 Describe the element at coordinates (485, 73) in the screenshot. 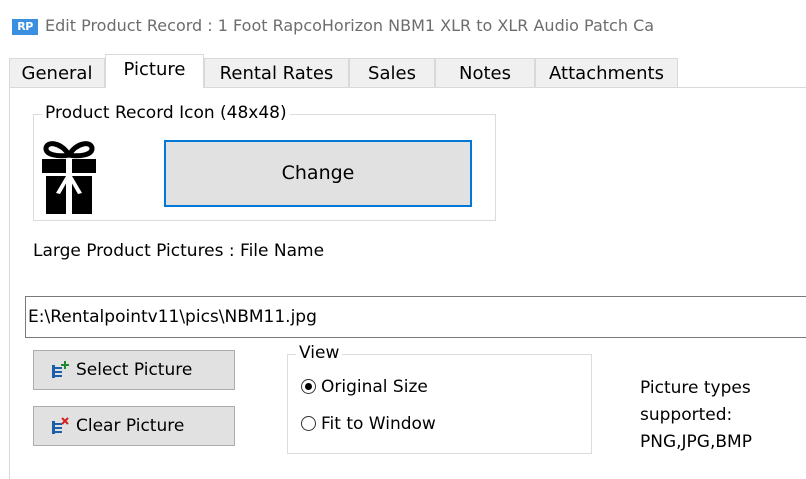

I see `tab-notes: Notes` at that location.